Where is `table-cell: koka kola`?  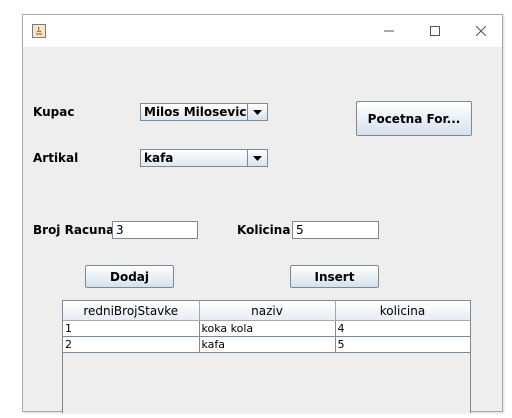
table-cell: koka kola is located at coordinates (267, 328).